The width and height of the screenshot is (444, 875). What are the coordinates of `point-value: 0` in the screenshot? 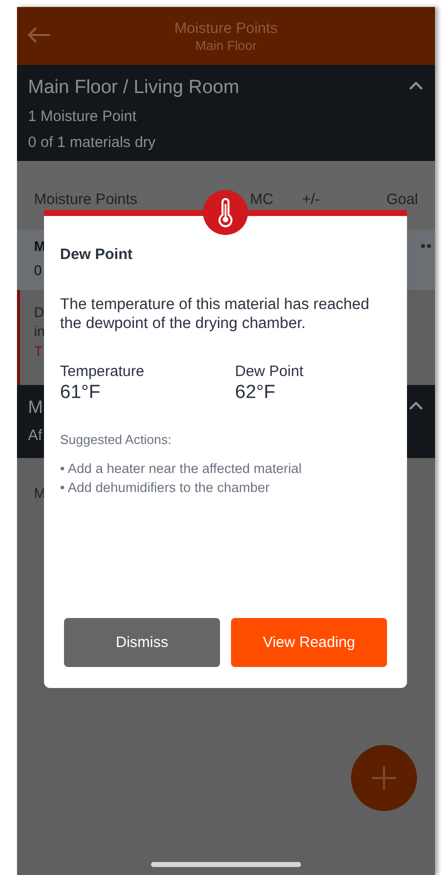 It's located at (38, 270).